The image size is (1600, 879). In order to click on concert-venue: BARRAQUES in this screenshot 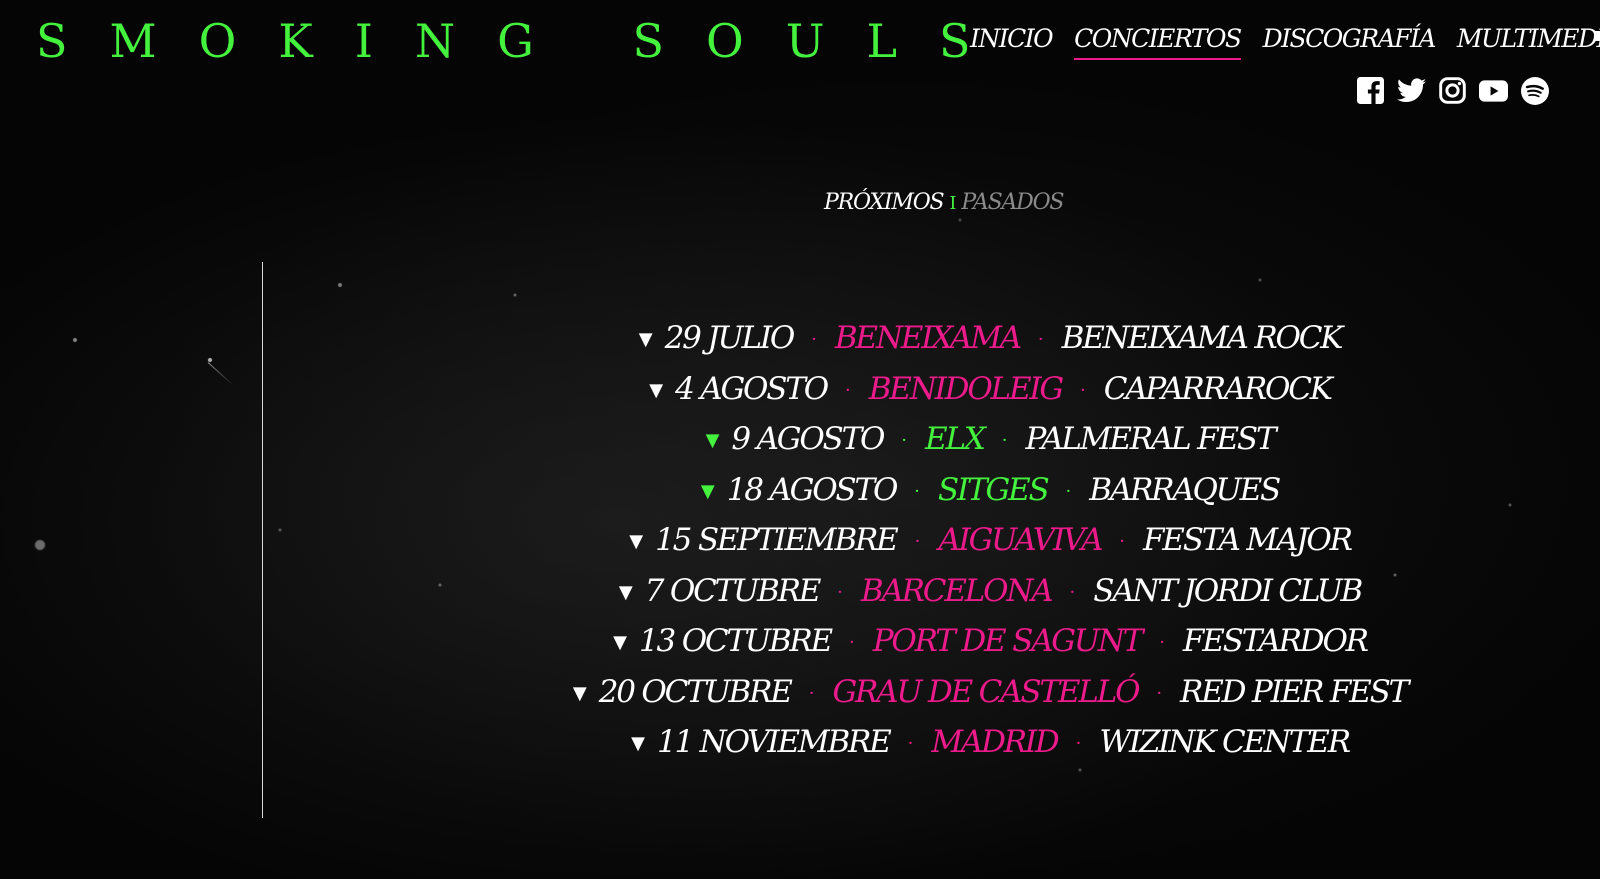, I will do `click(1185, 489)`.